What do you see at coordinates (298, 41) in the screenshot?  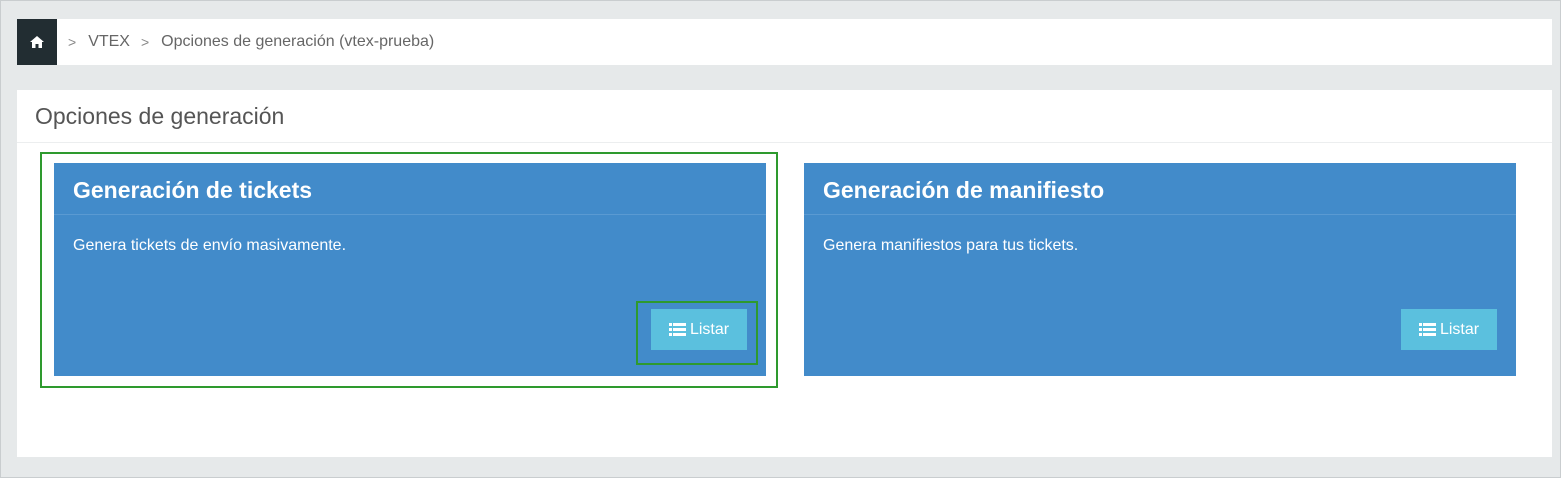 I see `breadcrumb-item-current: Opciones de generación (vtex-prueba)` at bounding box center [298, 41].